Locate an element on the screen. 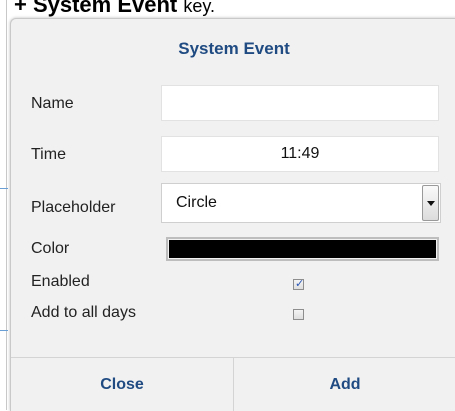 This screenshot has width=455, height=411. close-button: Close is located at coordinates (122, 384).